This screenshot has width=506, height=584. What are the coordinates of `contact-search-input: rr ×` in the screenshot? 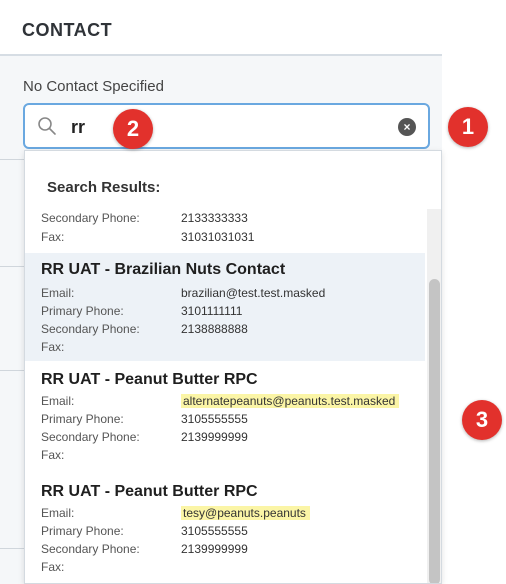 It's located at (226, 126).